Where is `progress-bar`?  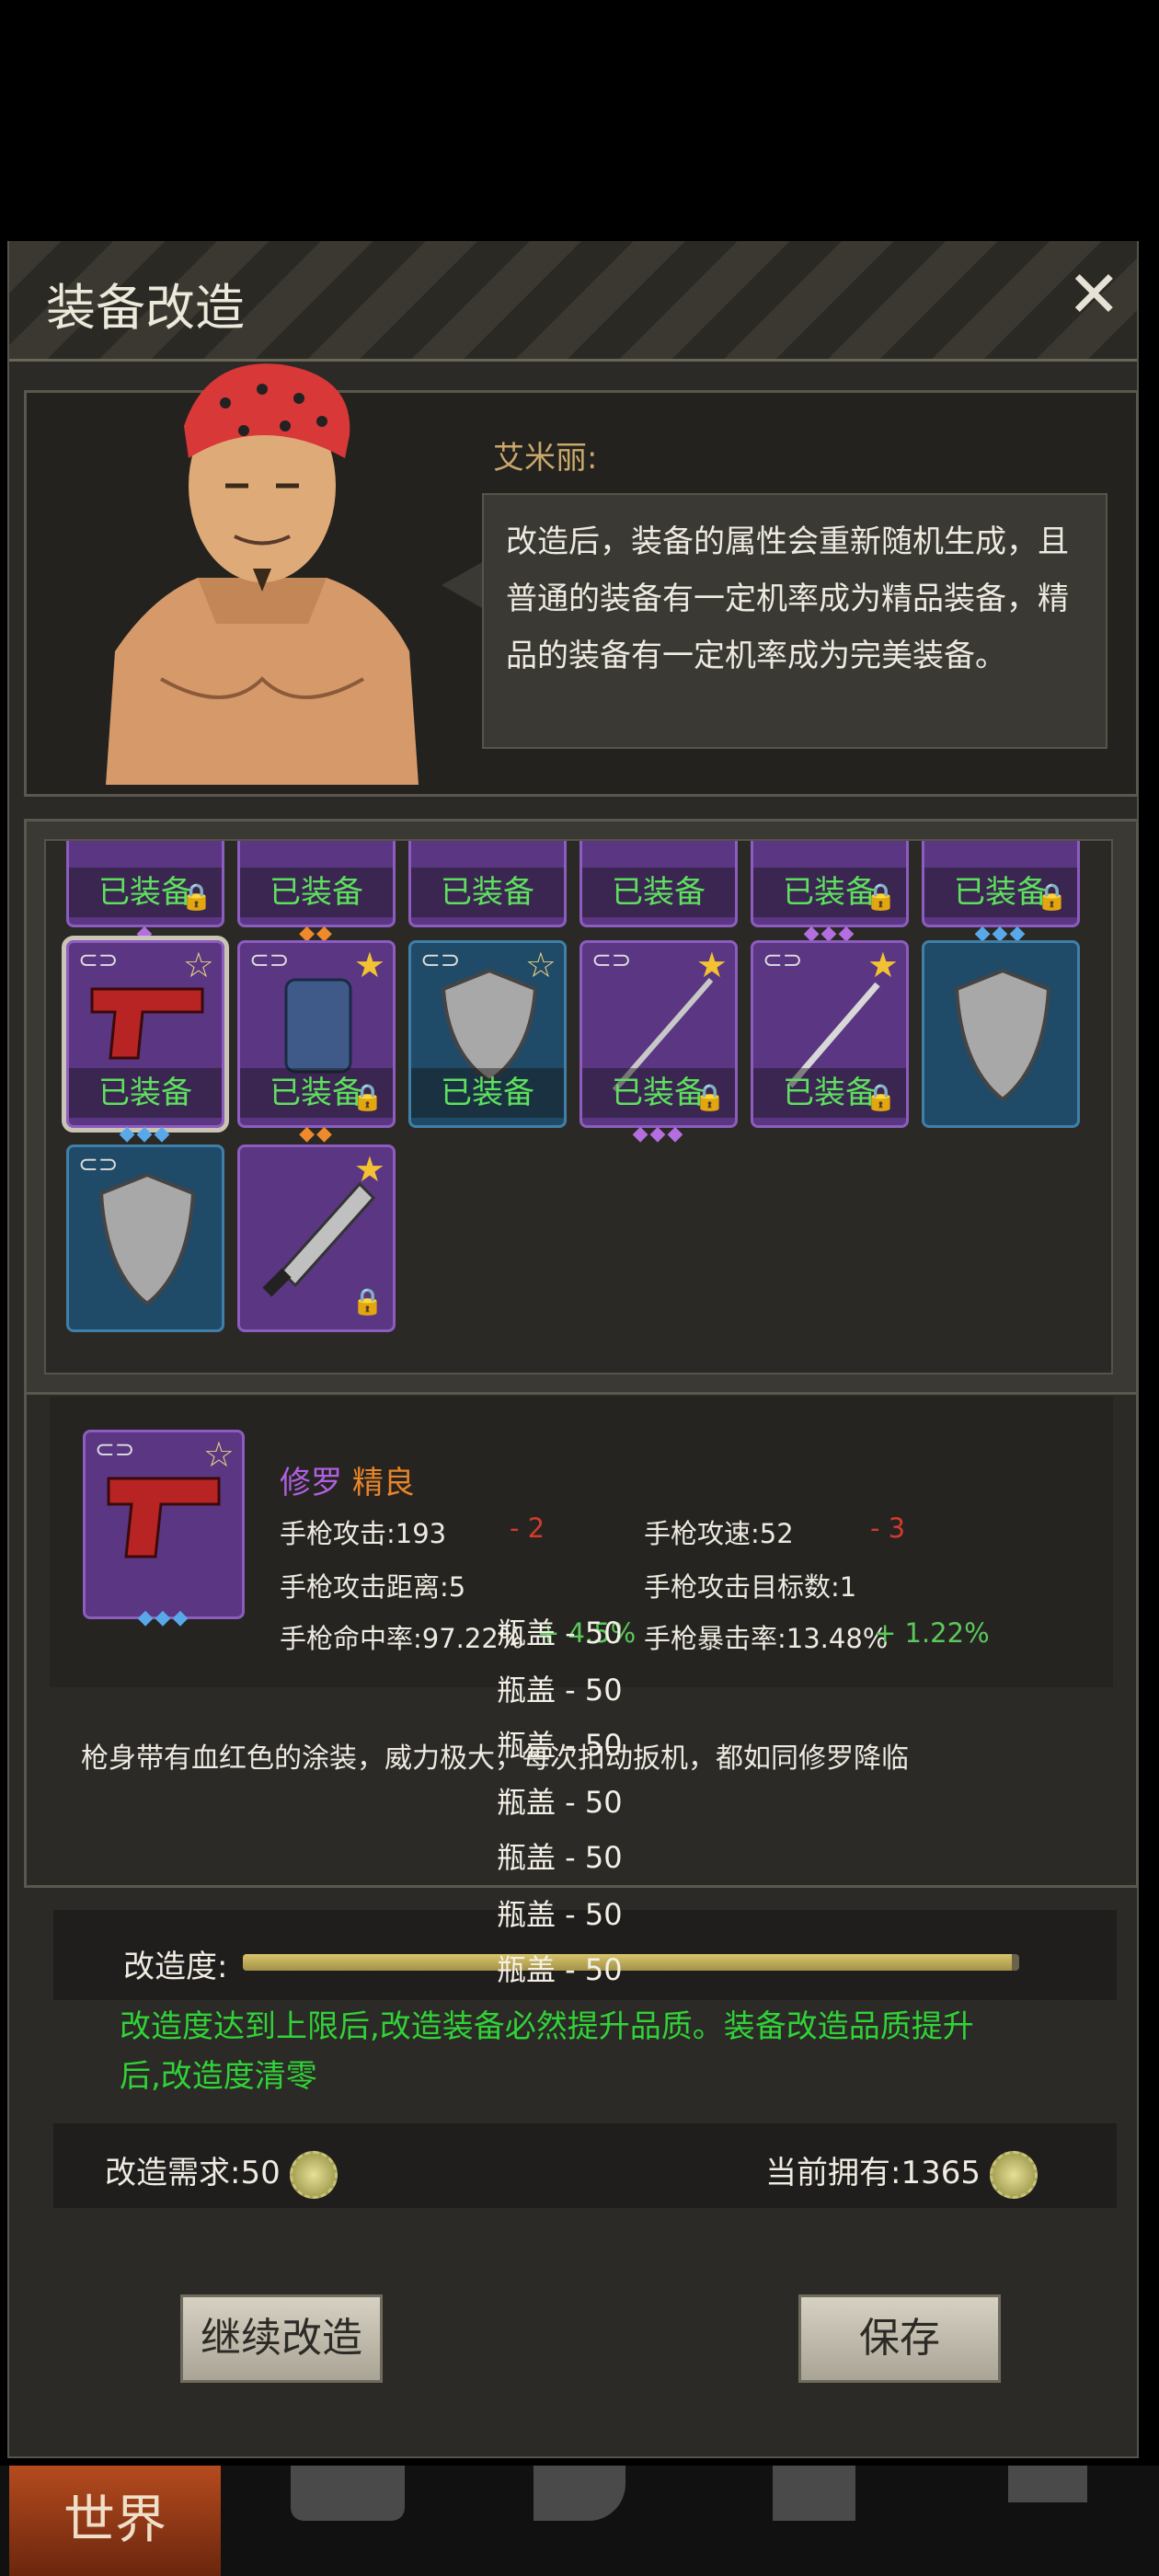 progress-bar is located at coordinates (631, 1962).